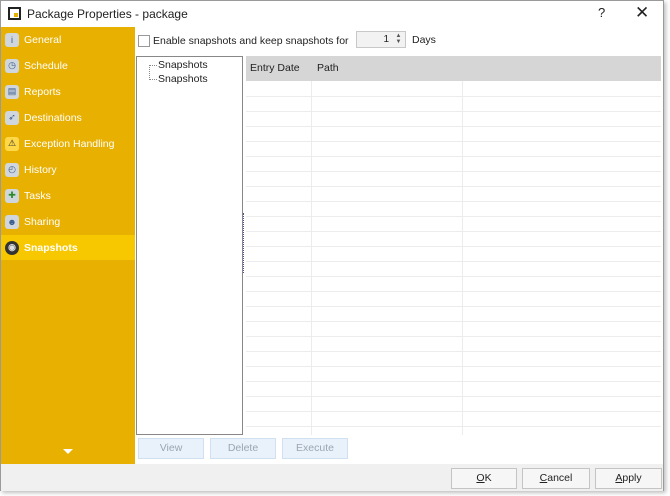 Image resolution: width=670 pixels, height=496 pixels. I want to click on sidebar-item-label: Sharing, so click(42, 221).